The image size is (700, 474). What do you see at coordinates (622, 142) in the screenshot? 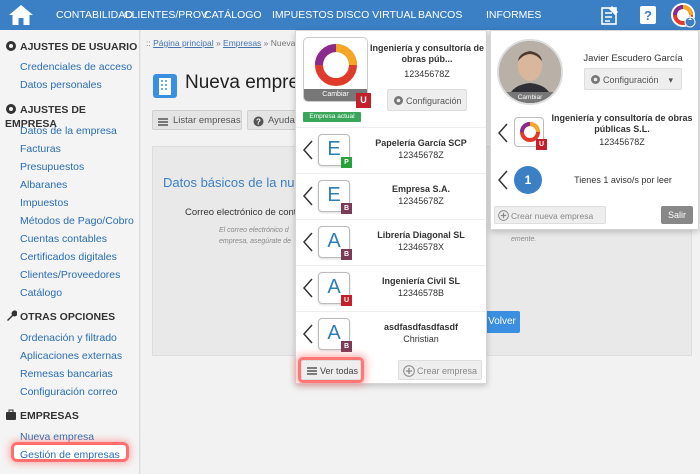
I see `user-company-id: 12345678Z` at bounding box center [622, 142].